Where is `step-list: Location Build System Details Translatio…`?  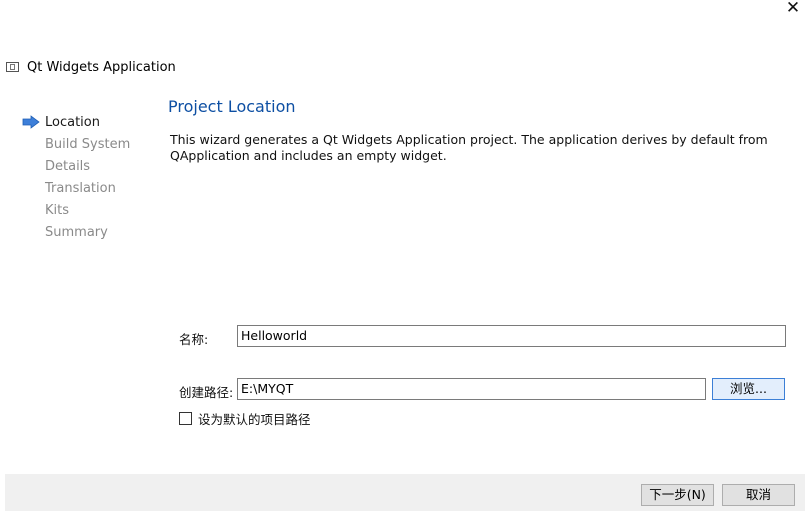 step-list: Location Build System Details Translatio… is located at coordinates (76, 177).